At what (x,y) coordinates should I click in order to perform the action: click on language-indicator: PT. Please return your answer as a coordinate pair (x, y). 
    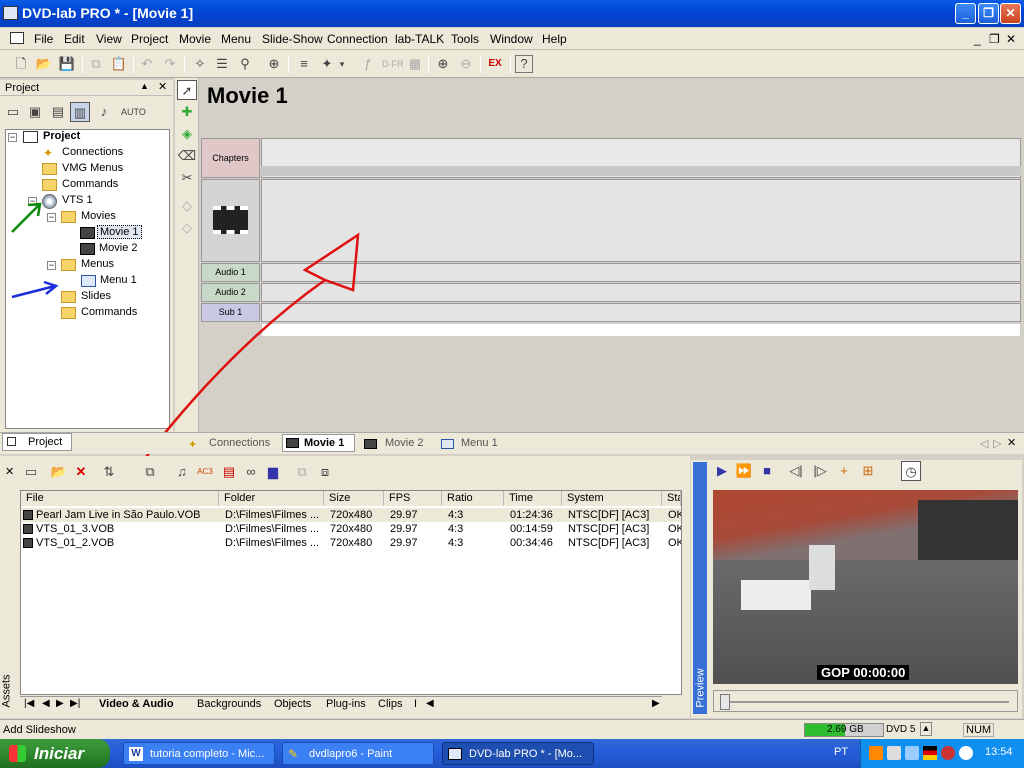
    Looking at the image, I should click on (841, 752).